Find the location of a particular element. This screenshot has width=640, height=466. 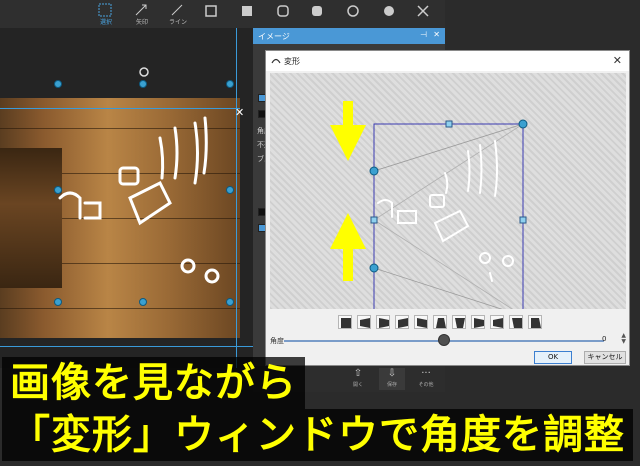

rectangle-tool-button is located at coordinates (212, 14).